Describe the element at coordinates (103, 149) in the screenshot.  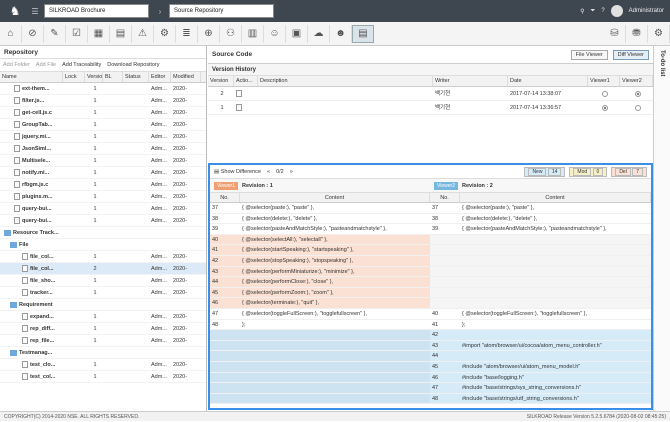
I see `tree-file-row: JsonSiml... 1 Adm... 2020-` at that location.